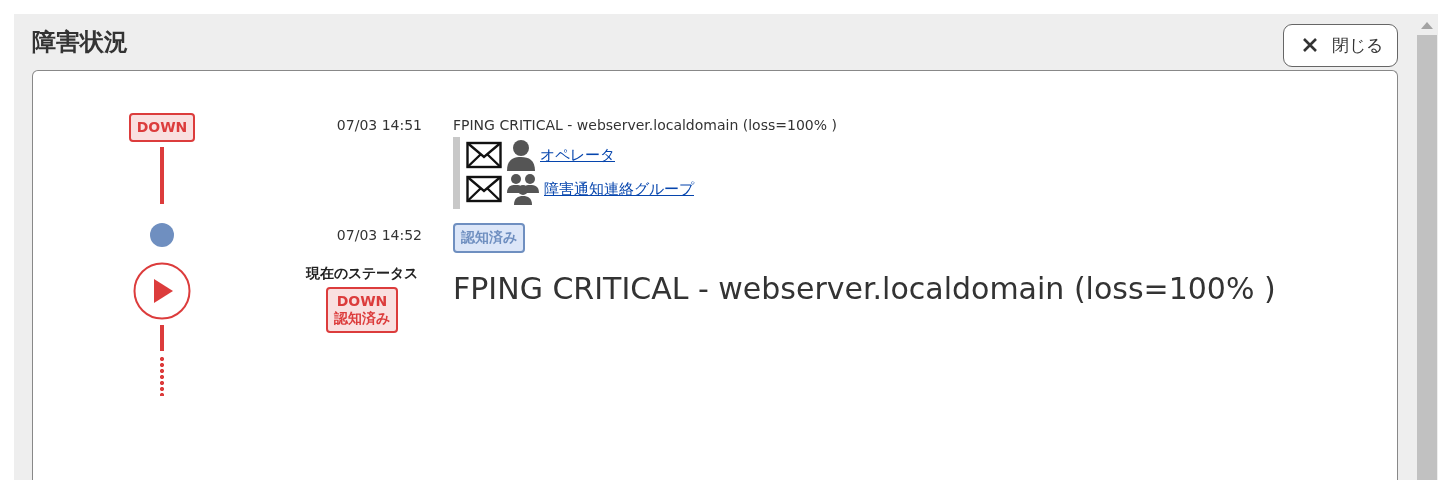 The width and height of the screenshot is (1452, 480). What do you see at coordinates (162, 127) in the screenshot?
I see `status-badge: DOWN` at bounding box center [162, 127].